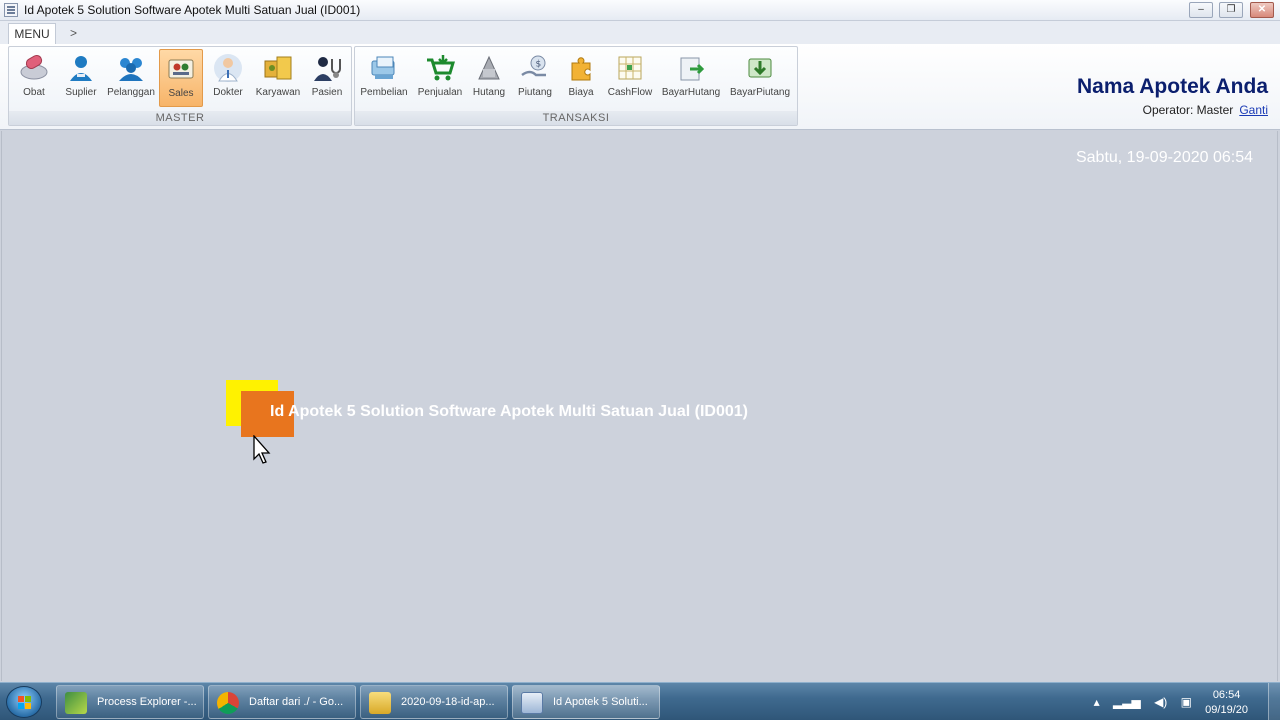 This screenshot has width=1280, height=720. What do you see at coordinates (181, 69) in the screenshot?
I see `sales-icon` at bounding box center [181, 69].